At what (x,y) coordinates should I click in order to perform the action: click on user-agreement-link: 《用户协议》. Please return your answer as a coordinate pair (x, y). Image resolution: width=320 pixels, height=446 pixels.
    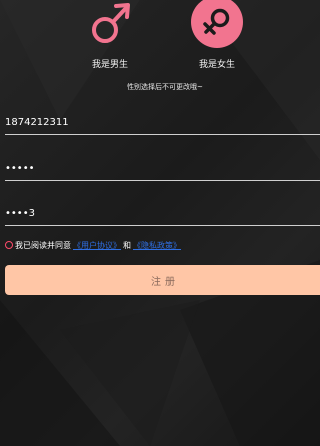
    Looking at the image, I should click on (97, 245).